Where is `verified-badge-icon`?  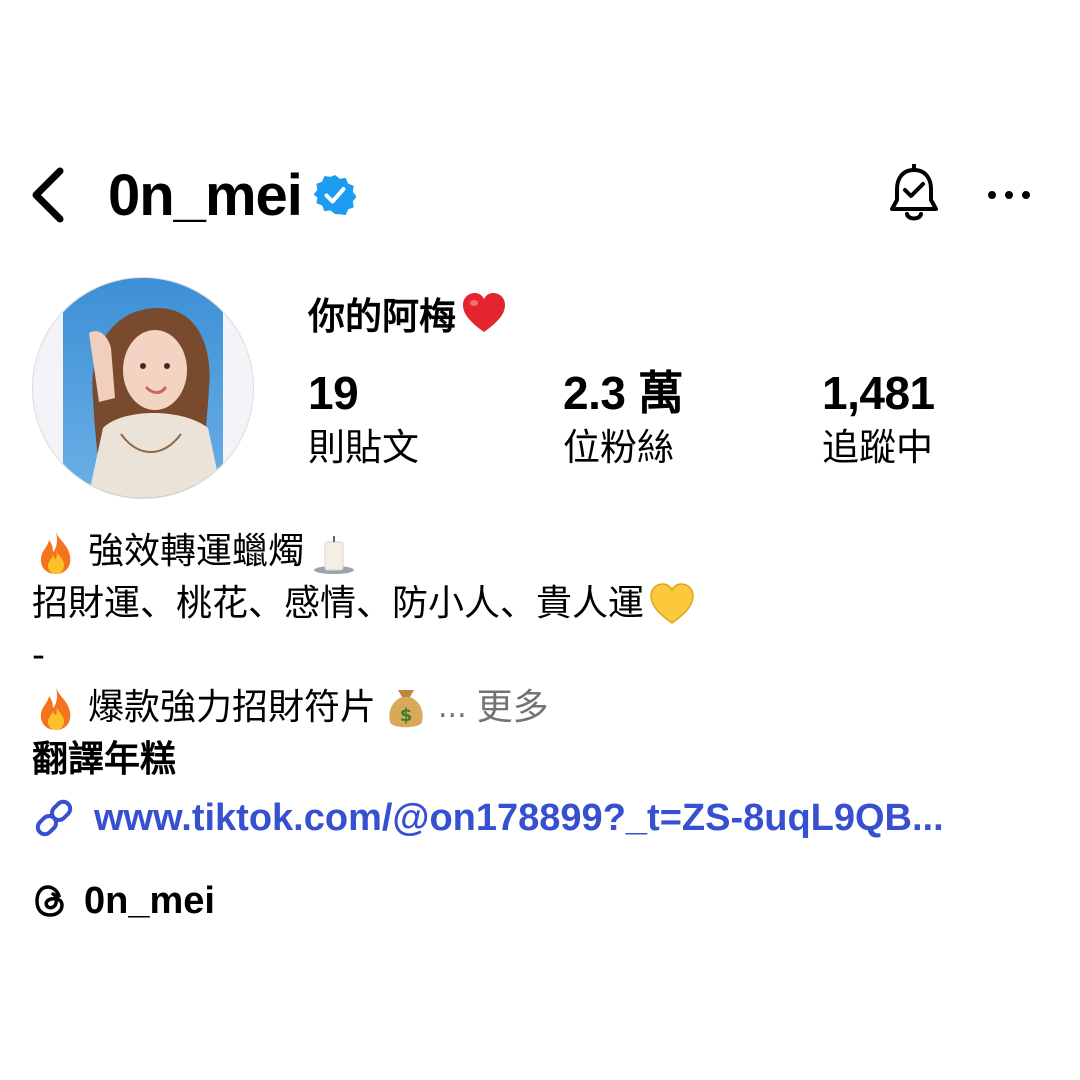
verified-badge-icon is located at coordinates (334, 195).